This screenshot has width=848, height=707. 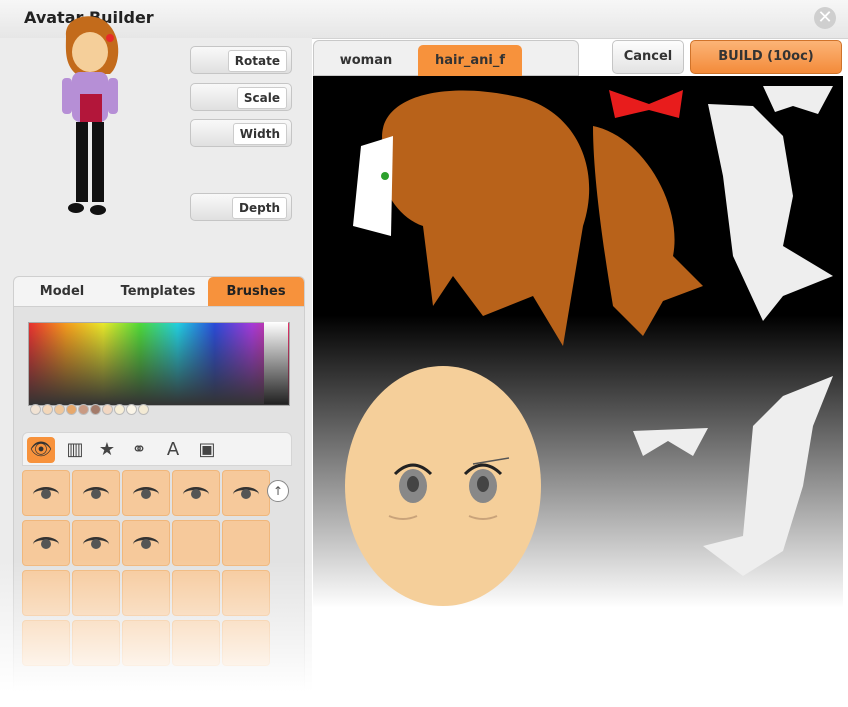 I want to click on scale-label: Scale, so click(x=261, y=98).